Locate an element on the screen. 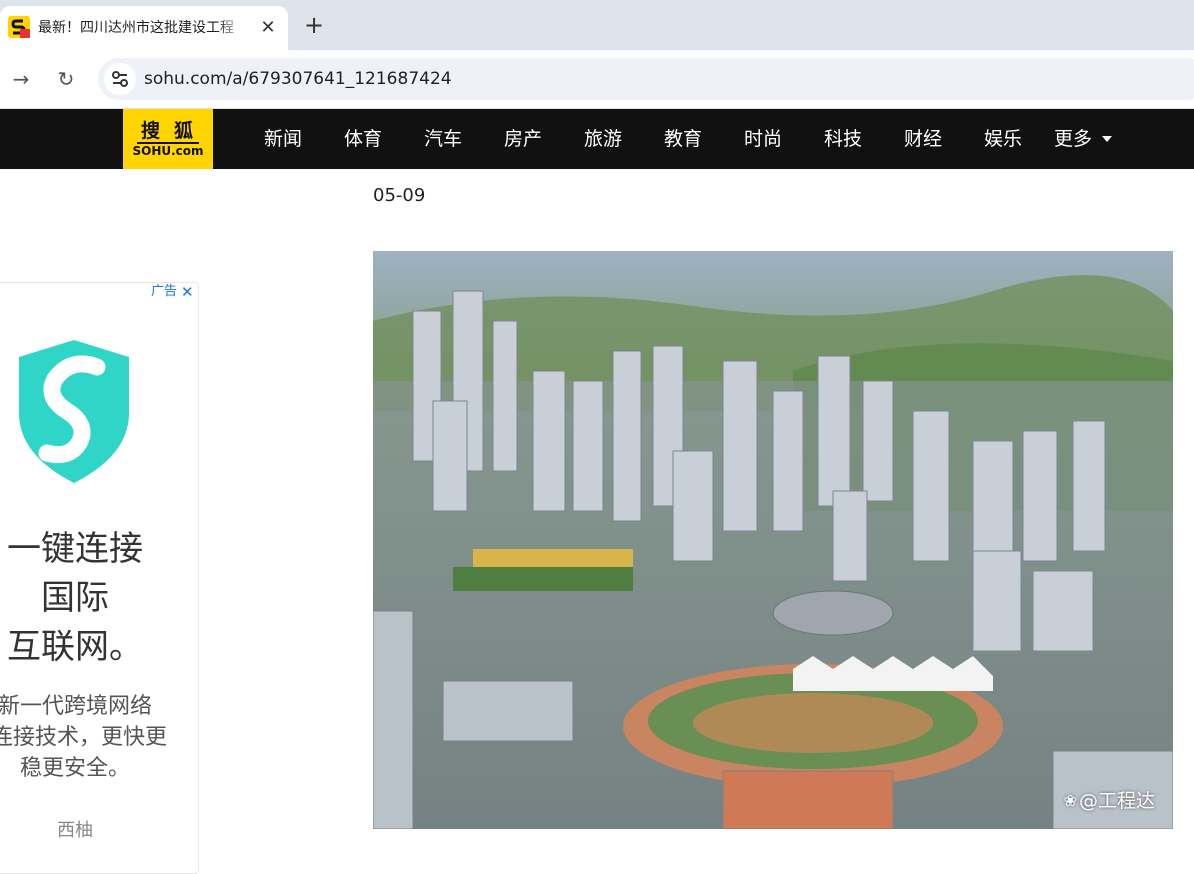  ad-headline-line: 一键连接 is located at coordinates (75, 549).